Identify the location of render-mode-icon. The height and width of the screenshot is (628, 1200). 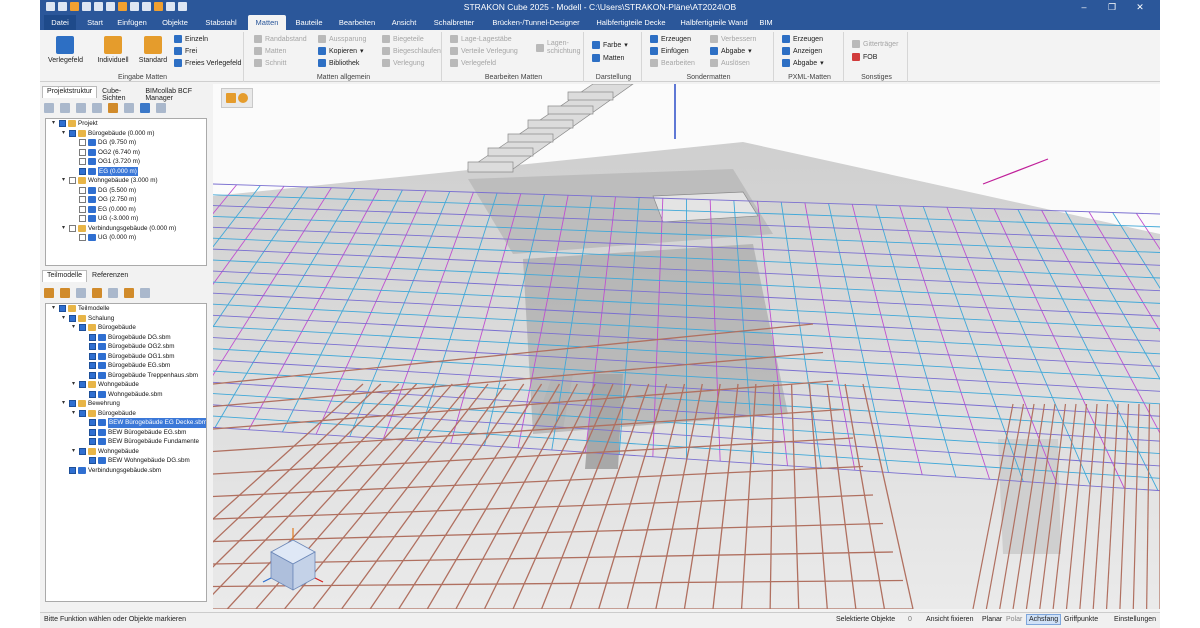
(243, 98).